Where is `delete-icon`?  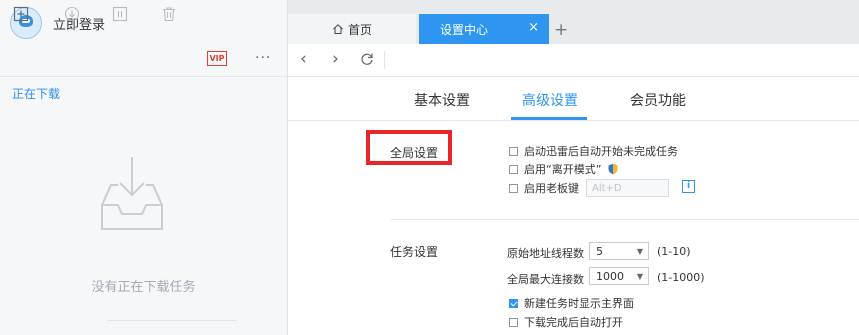 delete-icon is located at coordinates (169, 14).